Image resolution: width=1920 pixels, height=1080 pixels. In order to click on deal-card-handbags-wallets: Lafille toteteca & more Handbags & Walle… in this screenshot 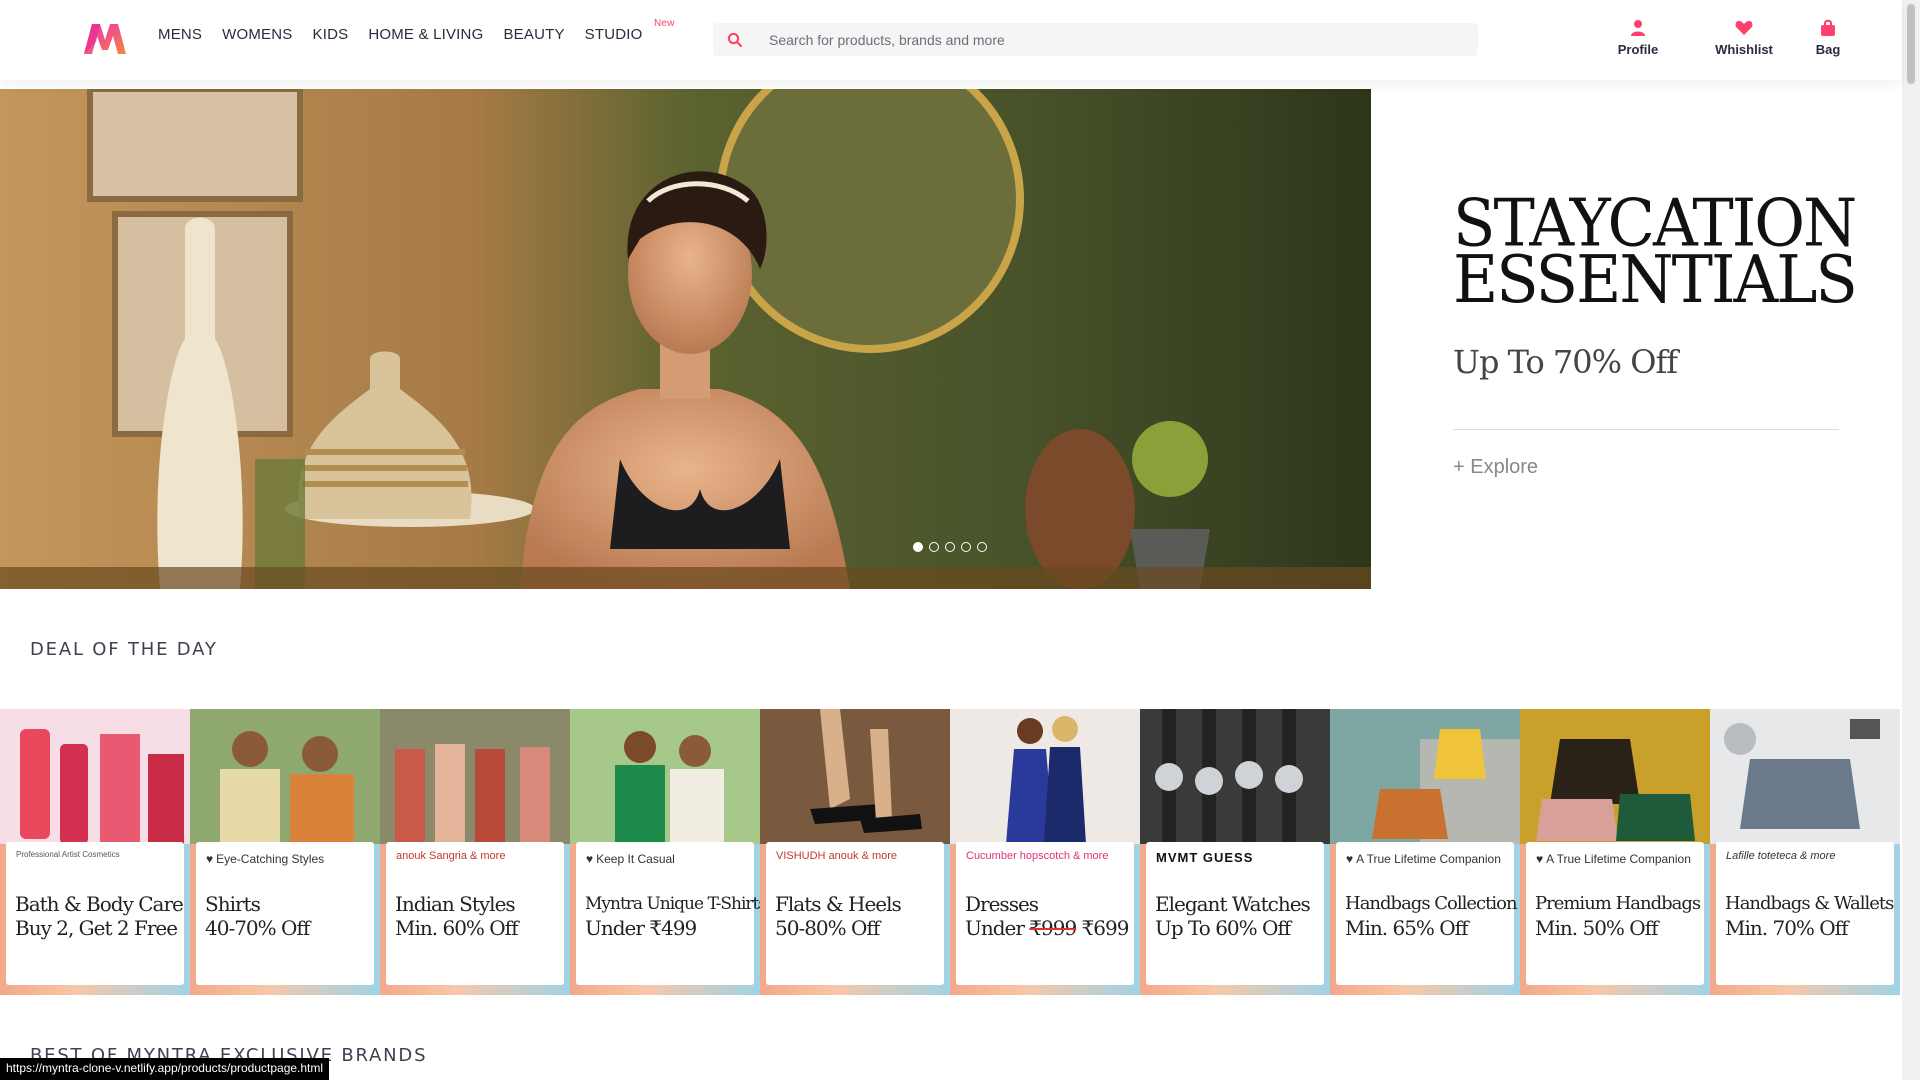, I will do `click(1805, 852)`.